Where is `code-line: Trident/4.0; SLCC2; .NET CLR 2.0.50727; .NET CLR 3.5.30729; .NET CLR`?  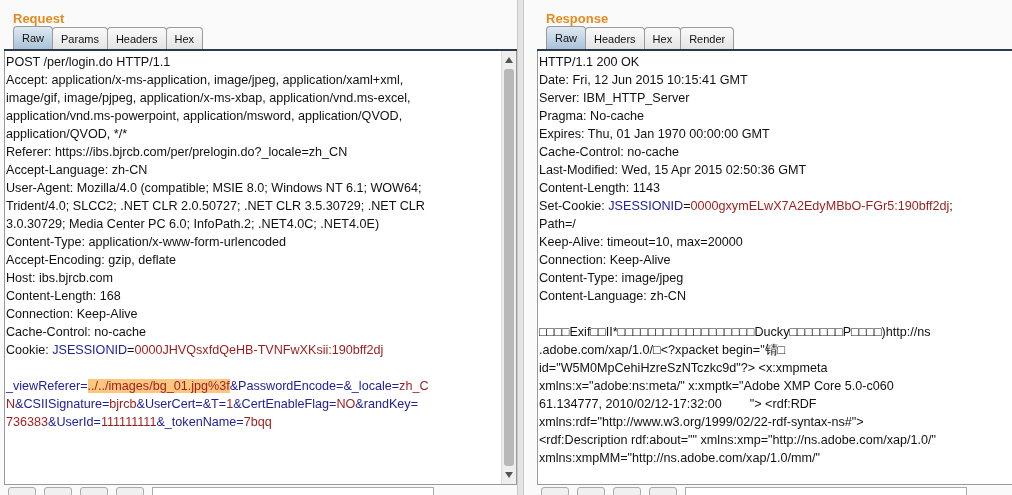
code-line: Trident/4.0; SLCC2; .NET CLR 2.0.50727; .NET CLR 3.5.30729; .NET CLR is located at coordinates (215, 206).